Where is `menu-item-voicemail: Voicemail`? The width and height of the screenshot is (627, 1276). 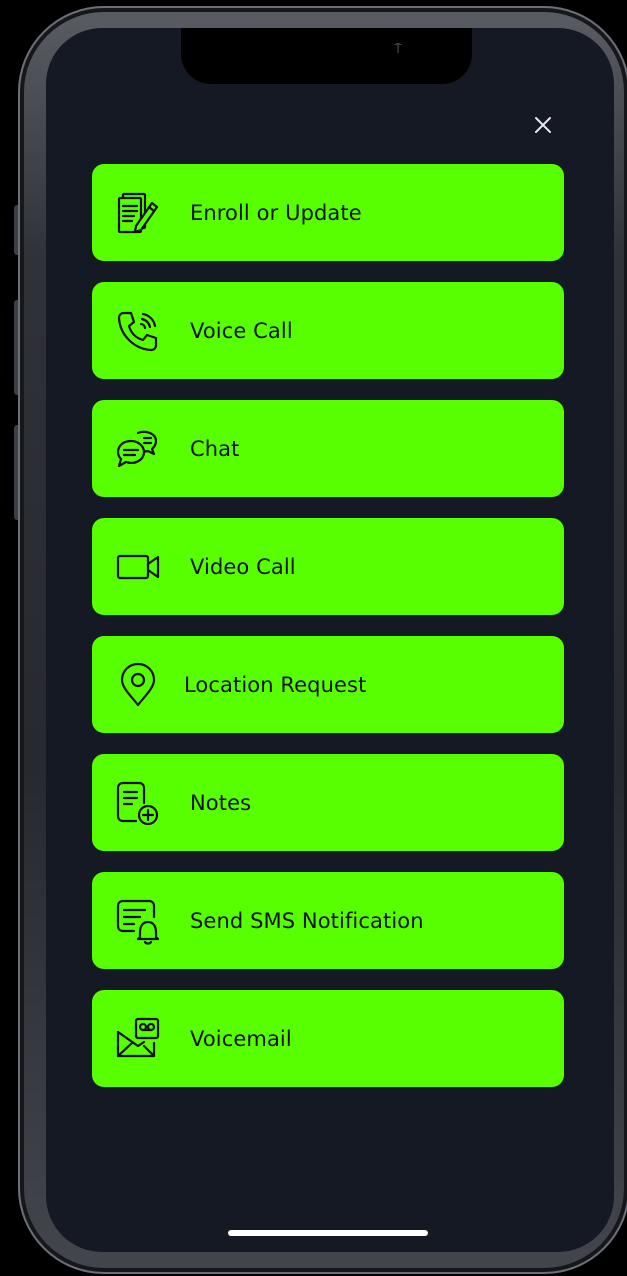 menu-item-voicemail: Voicemail is located at coordinates (328, 1038).